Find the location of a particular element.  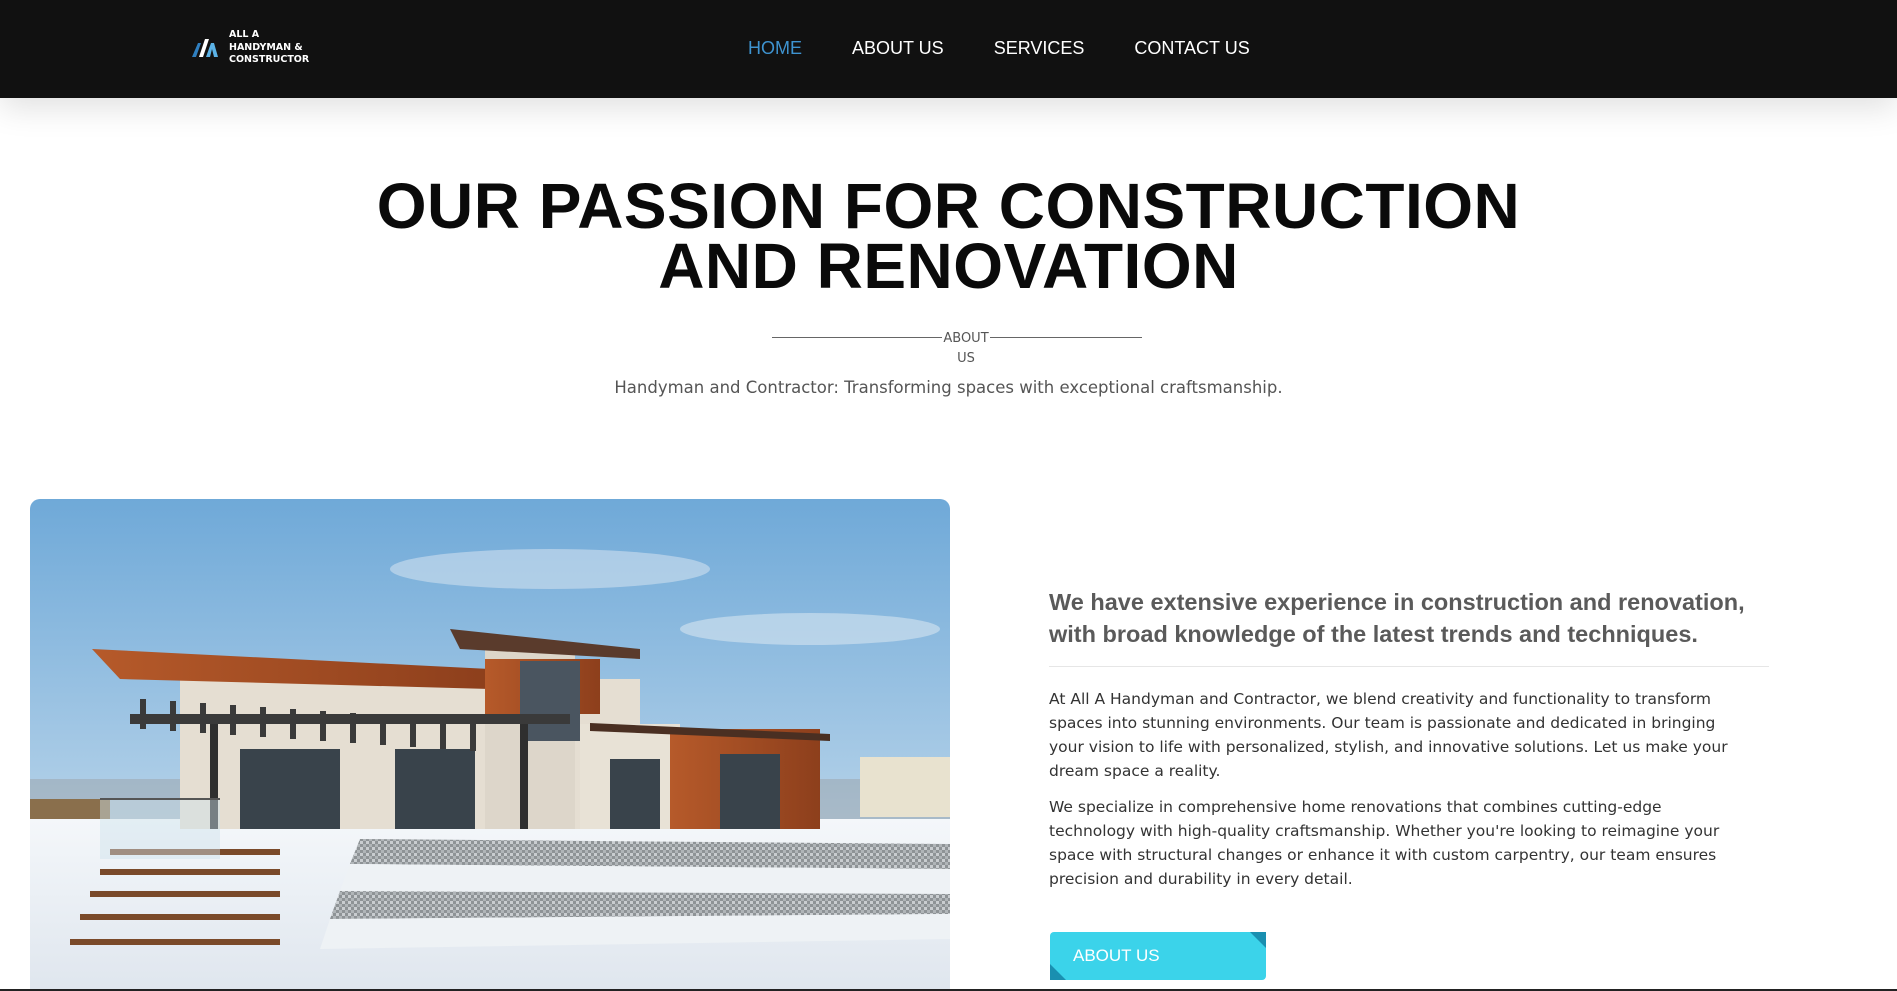

nav-home: HOME is located at coordinates (775, 48).